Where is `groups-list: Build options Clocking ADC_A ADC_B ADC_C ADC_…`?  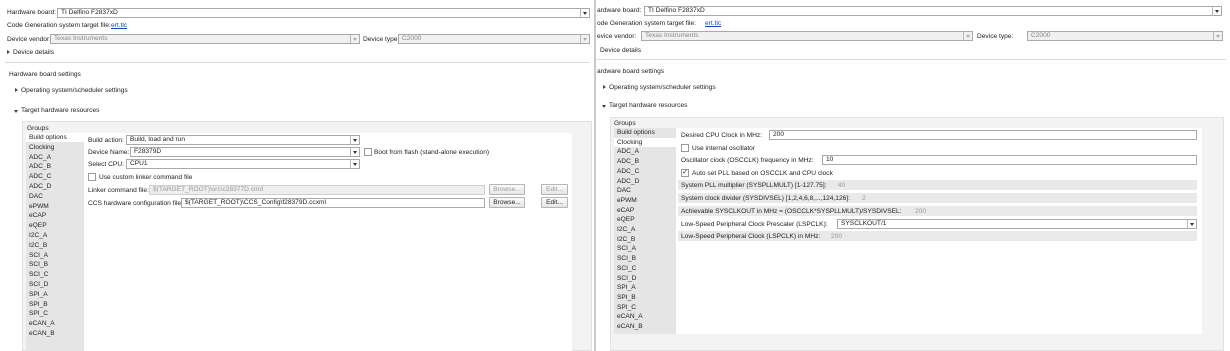
groups-list: Build options Clocking ADC_A ADC_B ADC_C ADC_… is located at coordinates (645, 231).